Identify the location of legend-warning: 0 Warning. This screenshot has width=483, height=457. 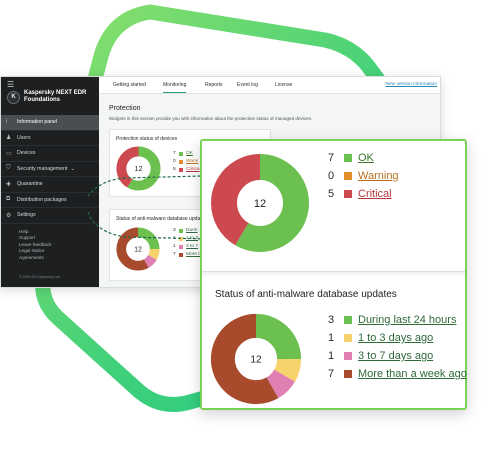
(363, 176).